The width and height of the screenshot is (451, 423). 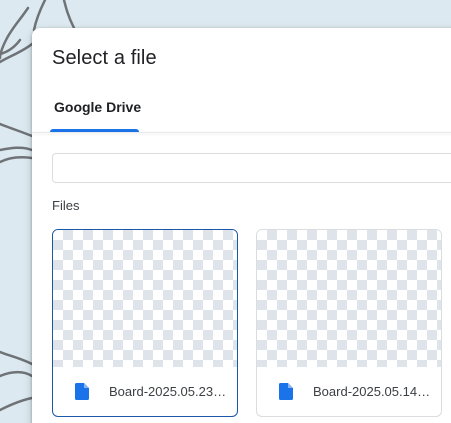 What do you see at coordinates (97, 111) in the screenshot?
I see `tab-google-drive: Google Drive` at bounding box center [97, 111].